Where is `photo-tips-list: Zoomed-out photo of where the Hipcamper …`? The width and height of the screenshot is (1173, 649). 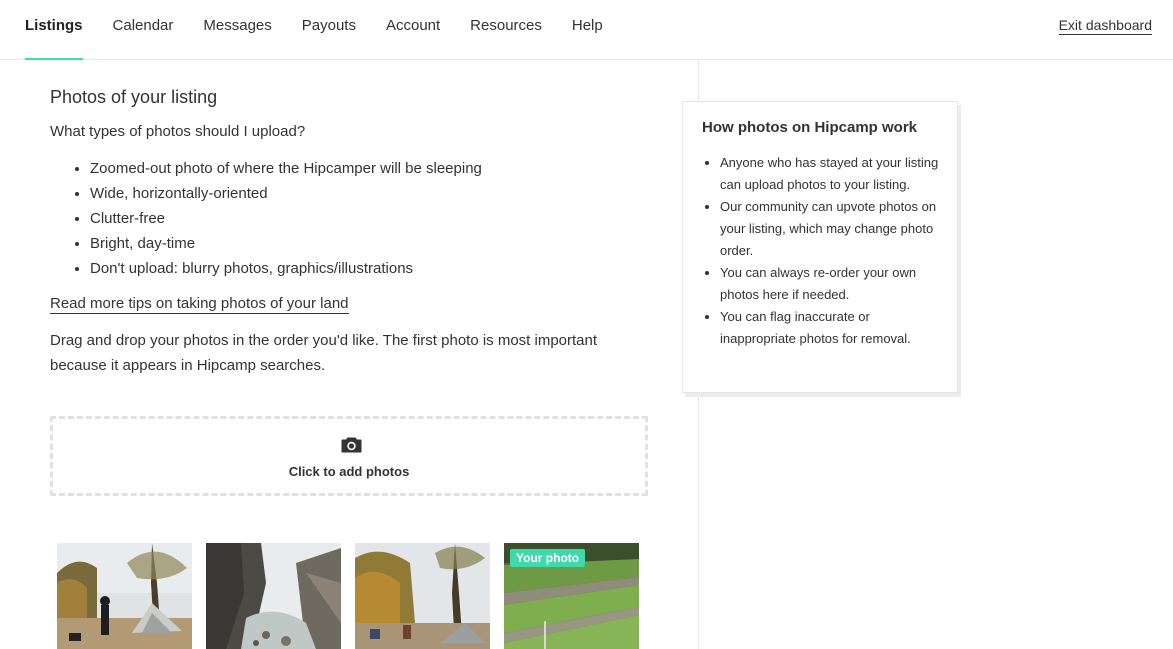 photo-tips-list: Zoomed-out photo of where the Hipcamper … is located at coordinates (370, 218).